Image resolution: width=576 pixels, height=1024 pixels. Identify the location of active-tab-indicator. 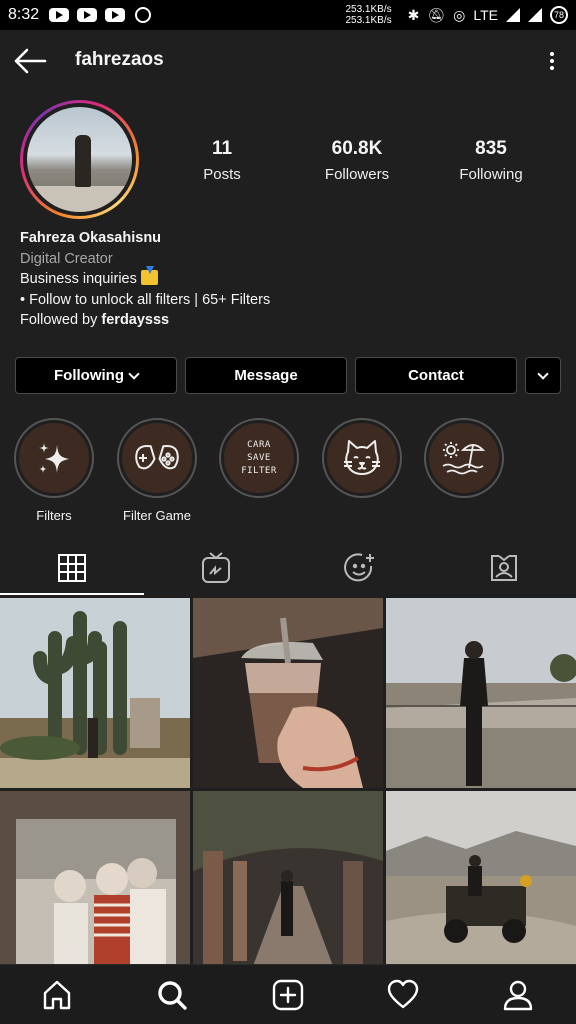
(72, 594).